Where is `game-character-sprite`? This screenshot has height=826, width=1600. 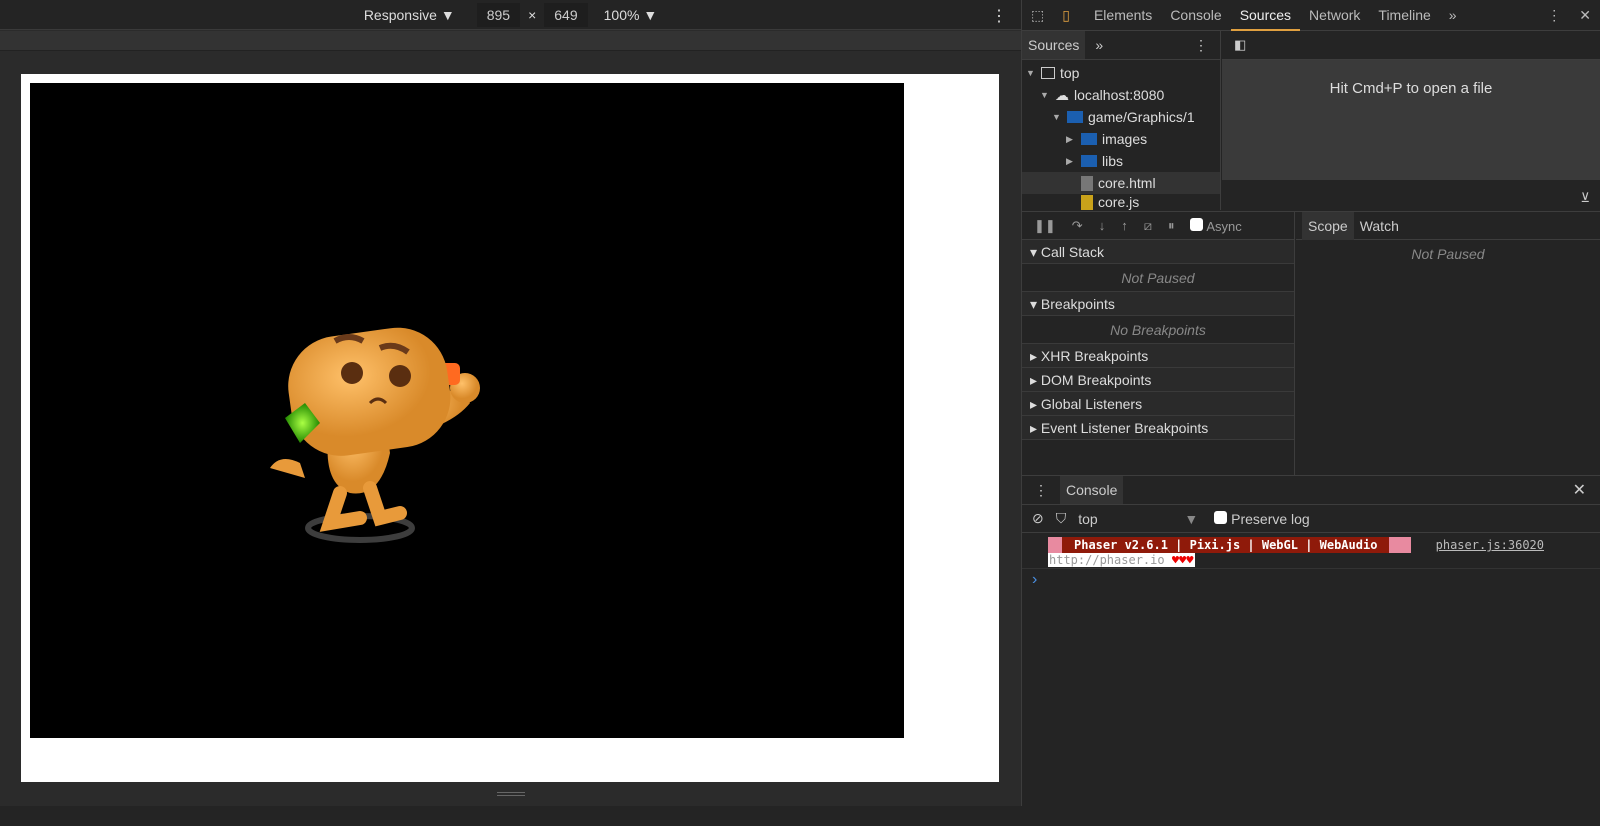
game-character-sprite is located at coordinates (375, 435).